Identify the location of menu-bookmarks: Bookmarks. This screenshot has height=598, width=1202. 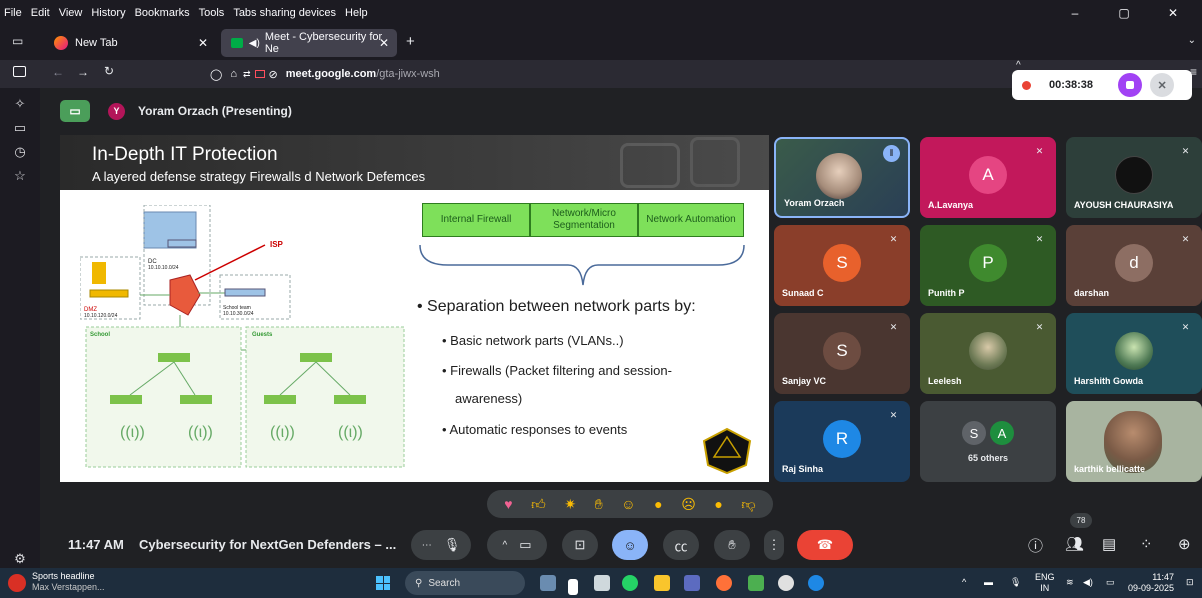
(162, 13).